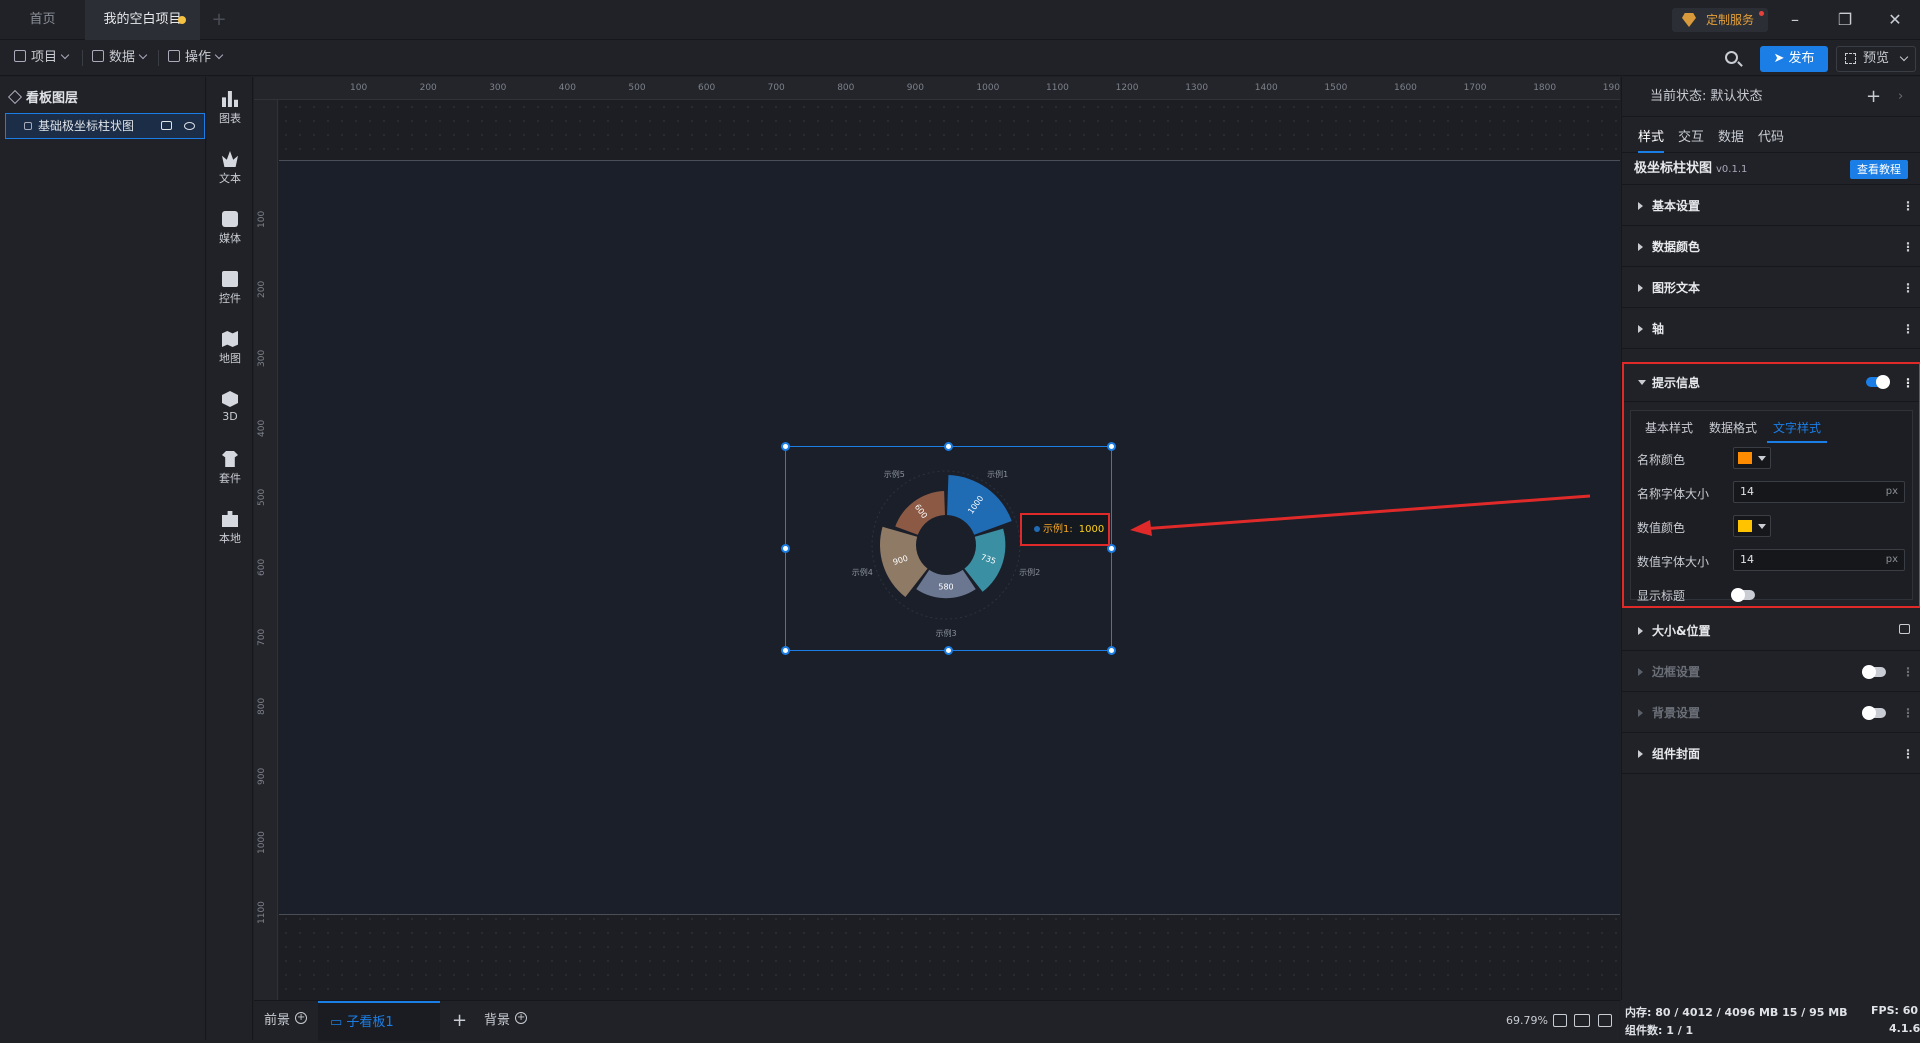  I want to click on component-kit-label: 套件, so click(230, 478).